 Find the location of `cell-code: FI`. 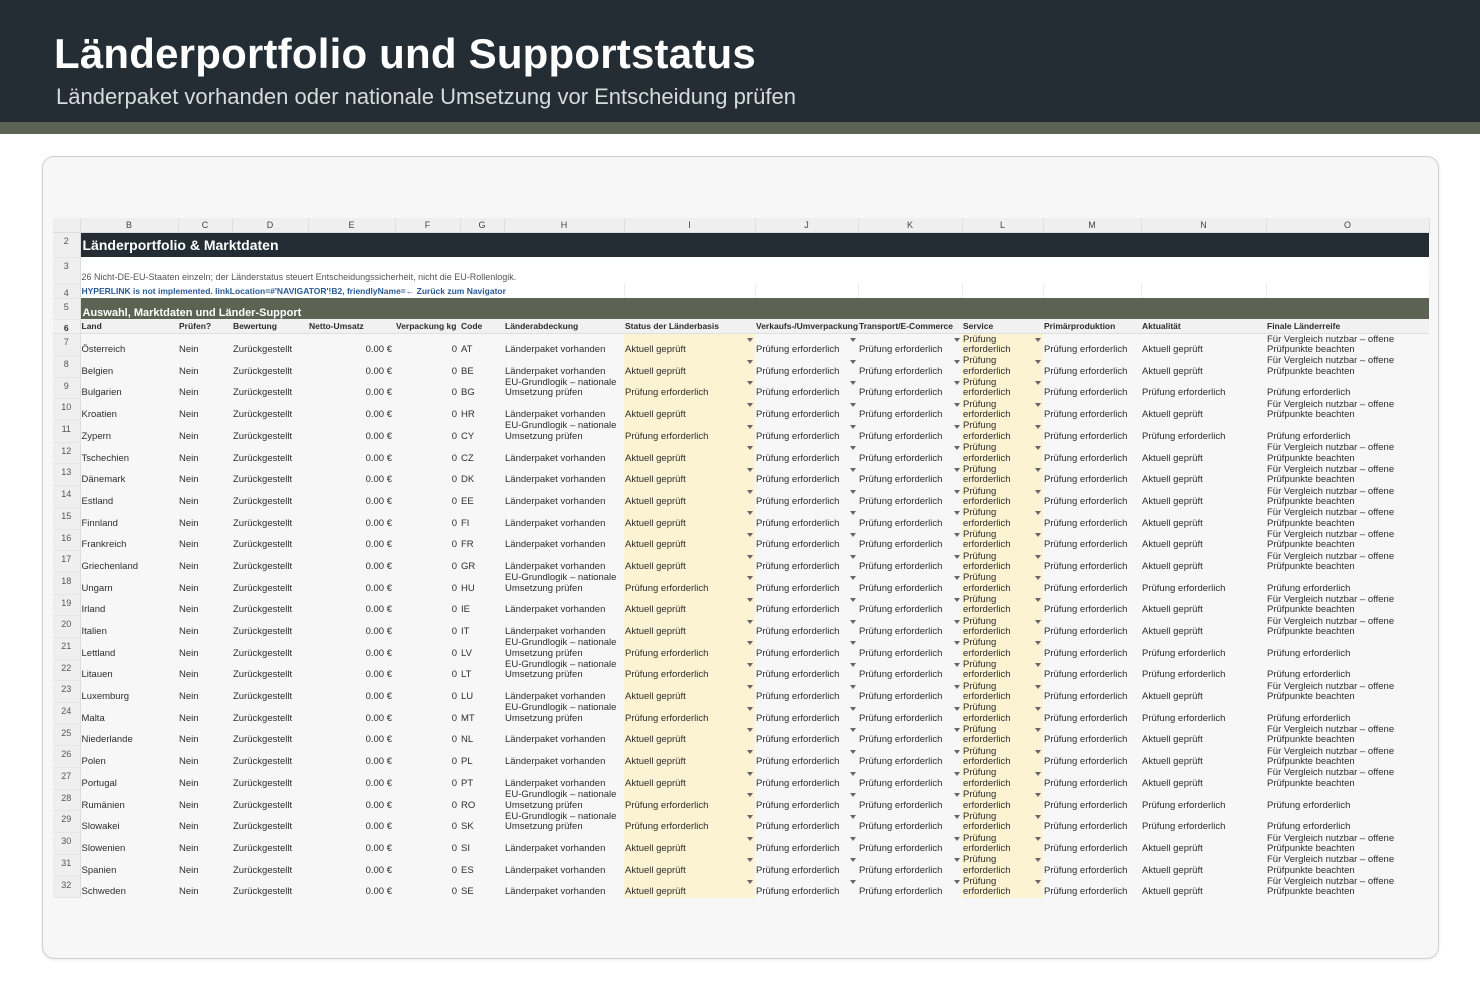

cell-code: FI is located at coordinates (482, 518).